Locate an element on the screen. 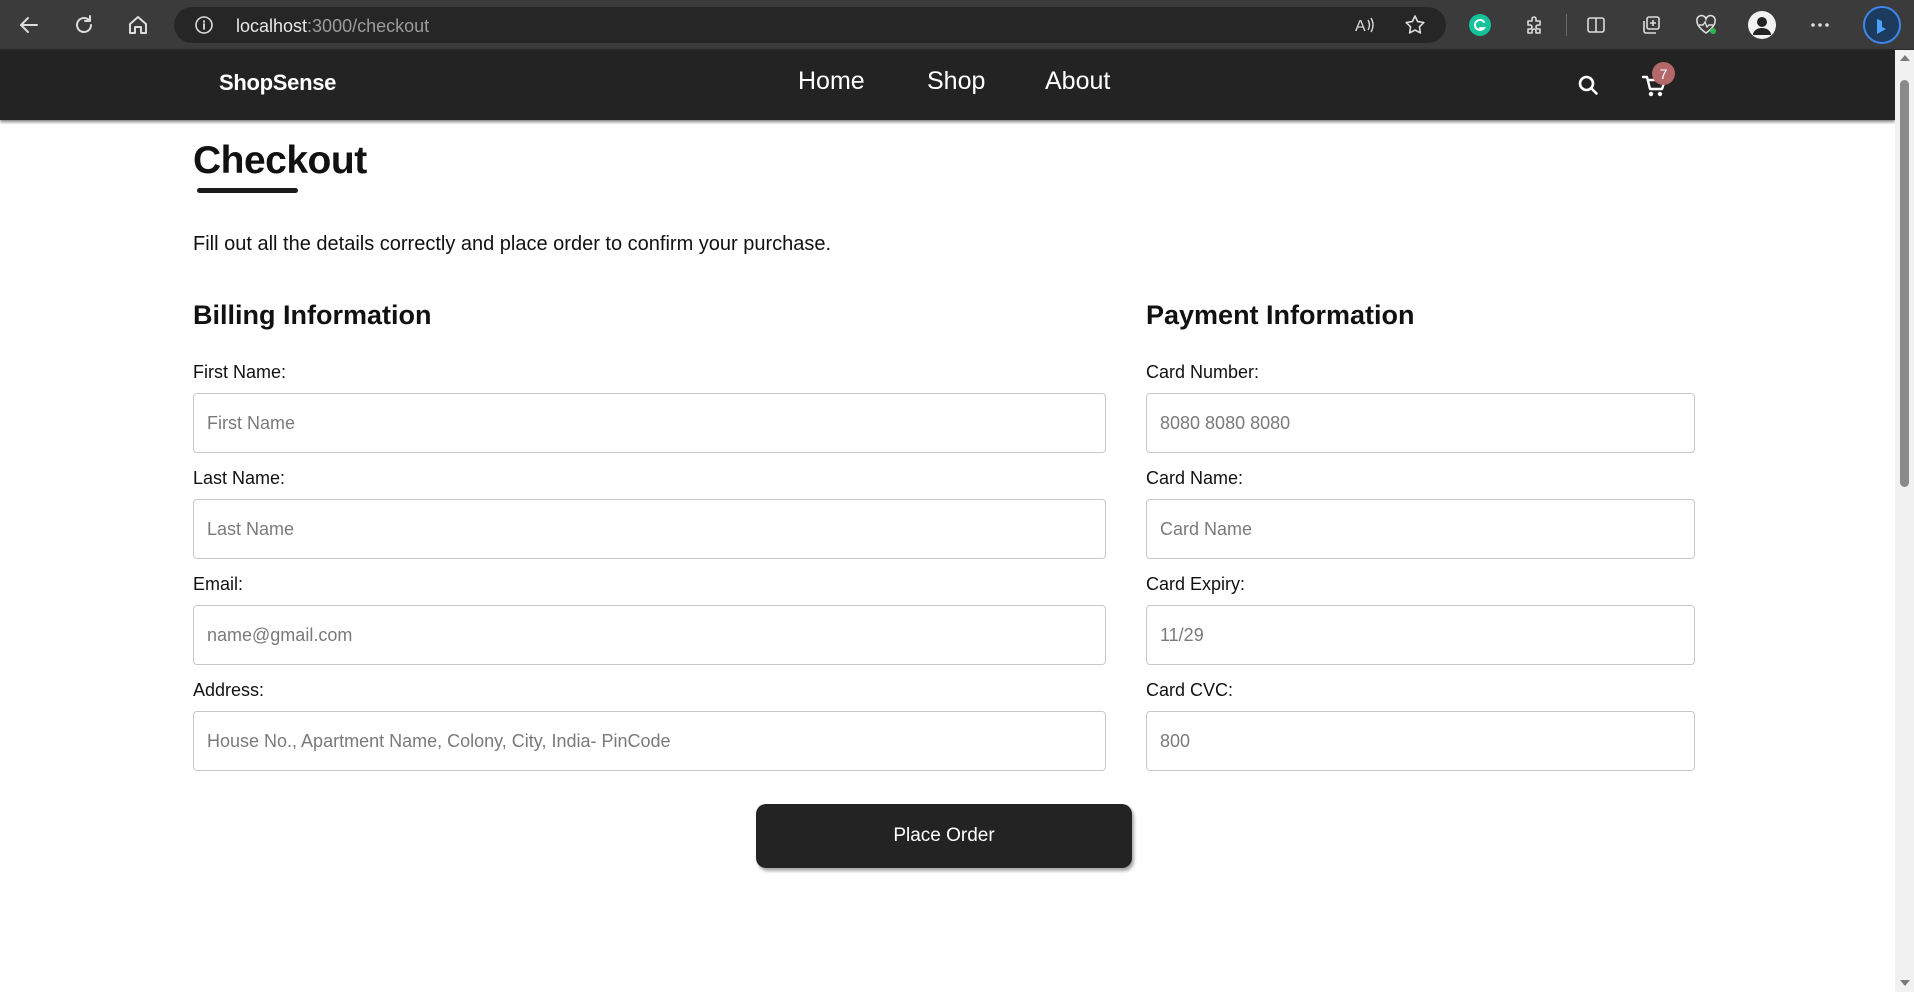  url-path: :3000/checkout is located at coordinates (368, 26).